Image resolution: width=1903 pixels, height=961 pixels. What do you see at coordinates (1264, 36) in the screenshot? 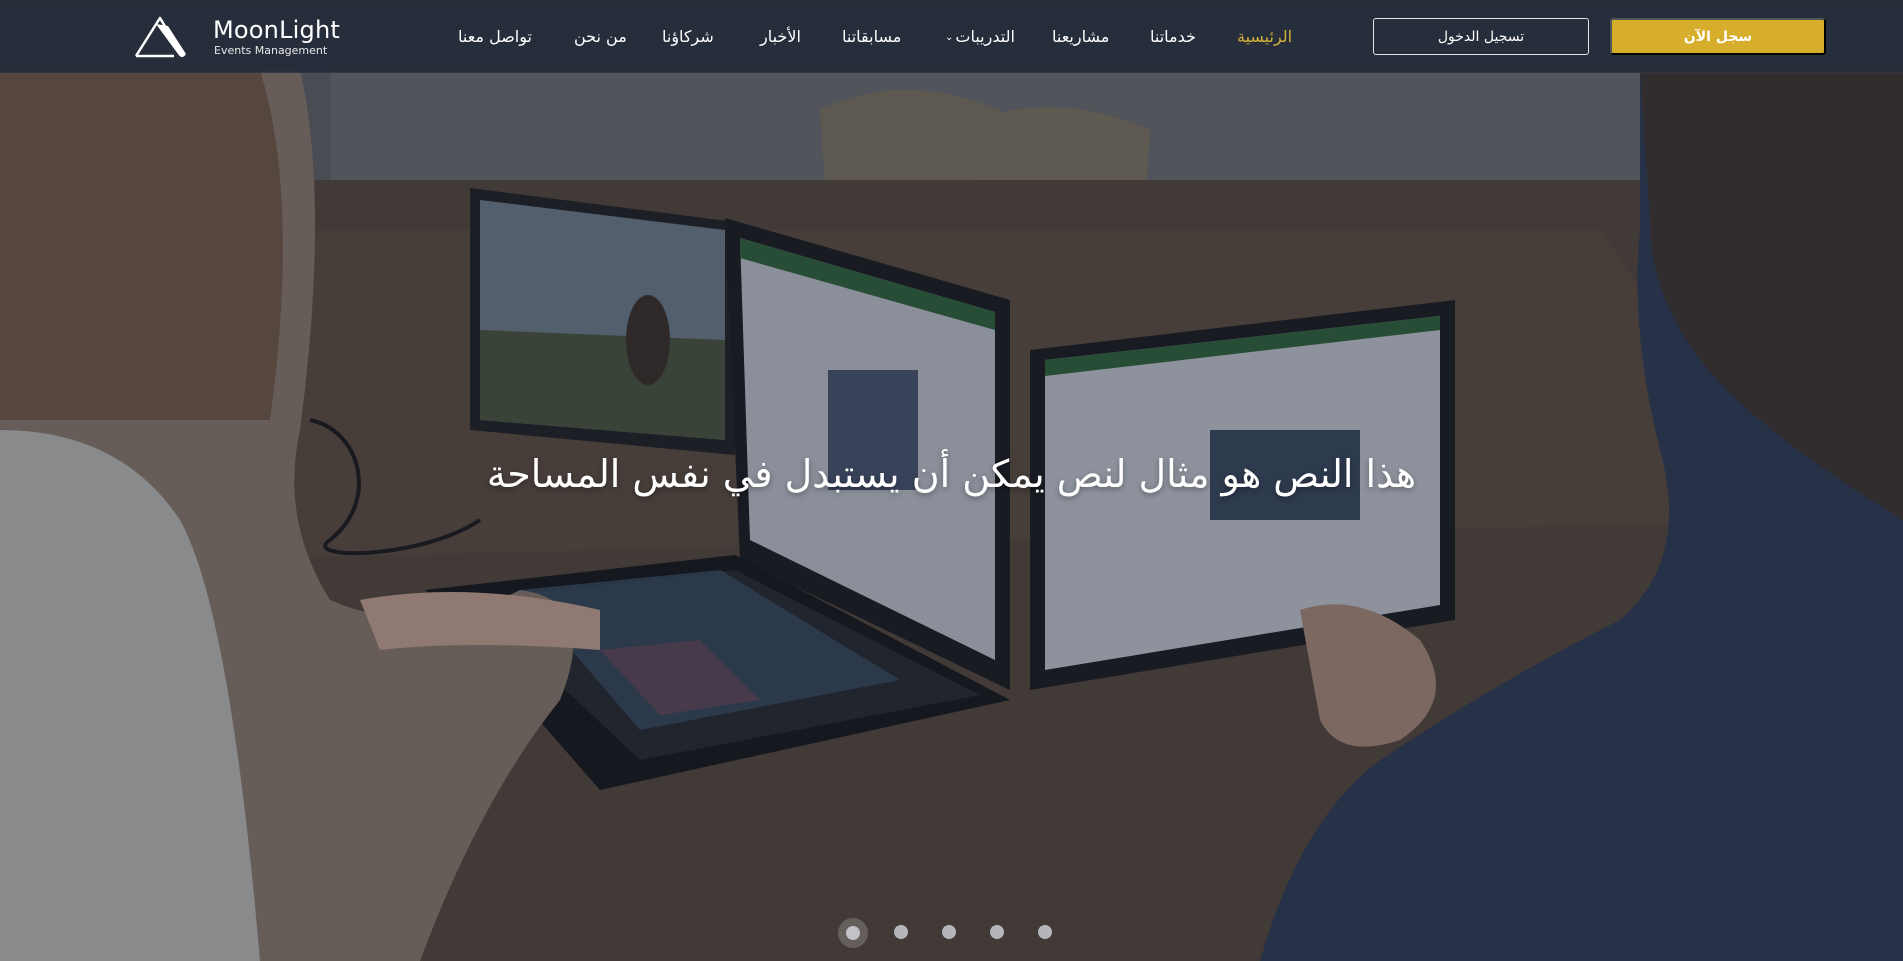
I see `nav-item-home: الرئيسية` at bounding box center [1264, 36].